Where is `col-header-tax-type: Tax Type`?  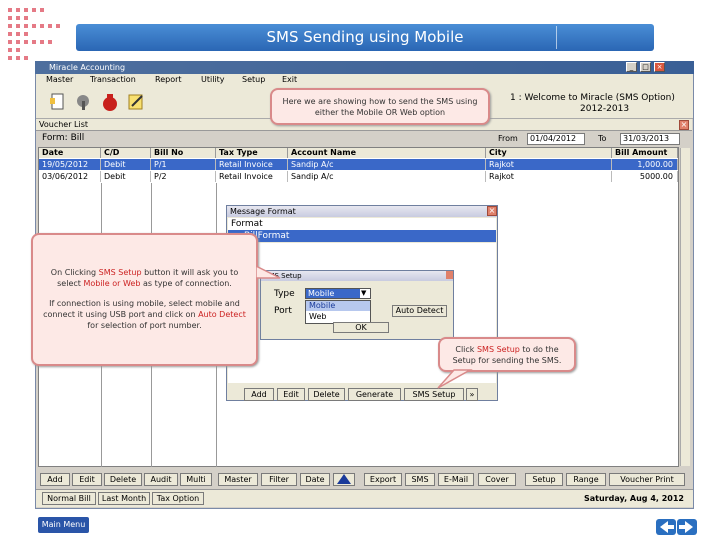
col-header-tax-type: Tax Type is located at coordinates (252, 153).